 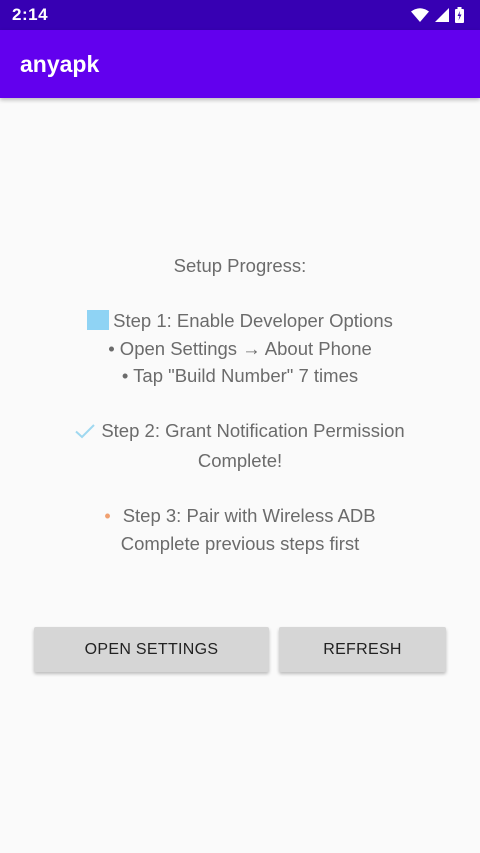 I want to click on app-title: anyapk, so click(x=60, y=63).